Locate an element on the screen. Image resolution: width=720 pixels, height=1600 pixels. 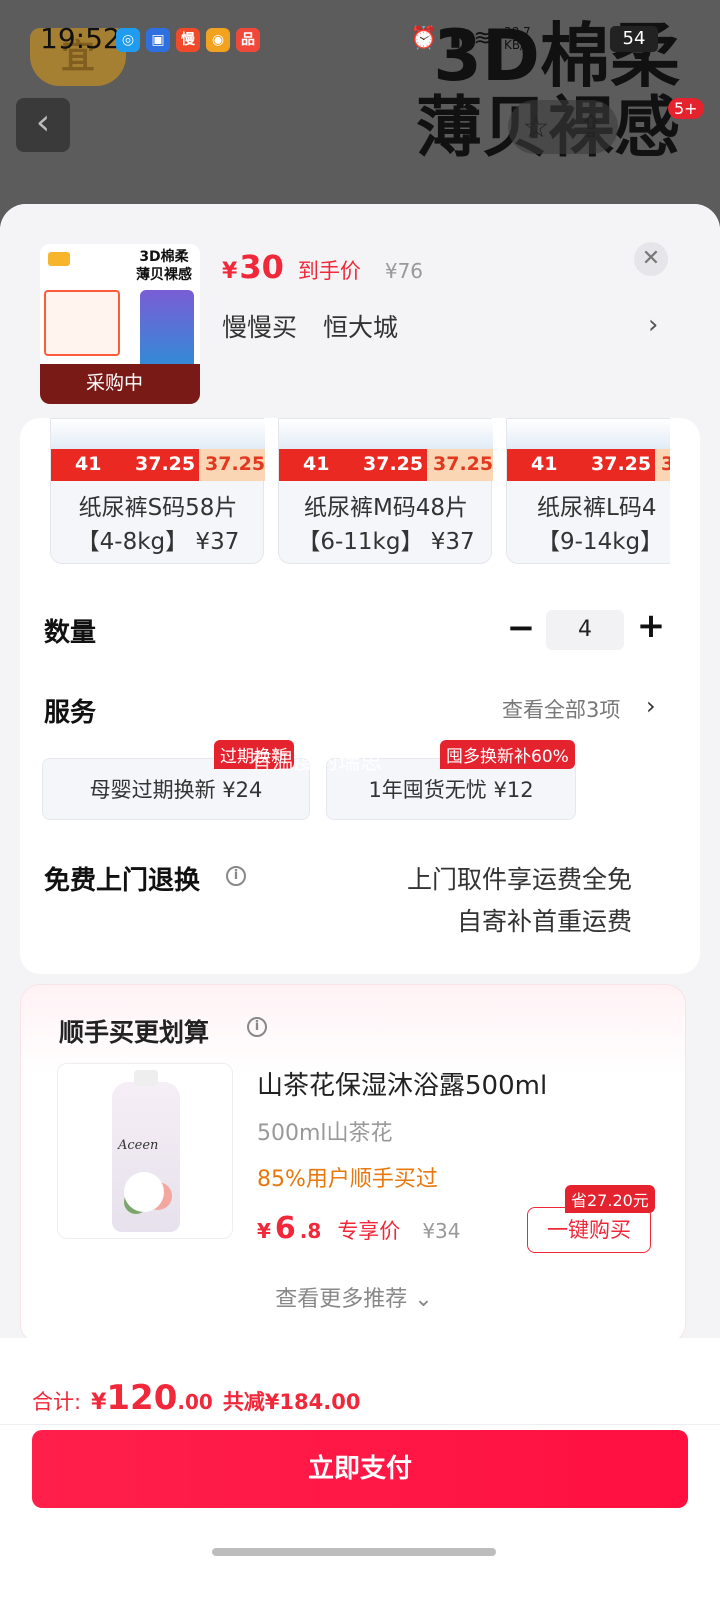
system-icons: ⏰ ▮ ≋ 38.7 KB/s is located at coordinates (477, 39).